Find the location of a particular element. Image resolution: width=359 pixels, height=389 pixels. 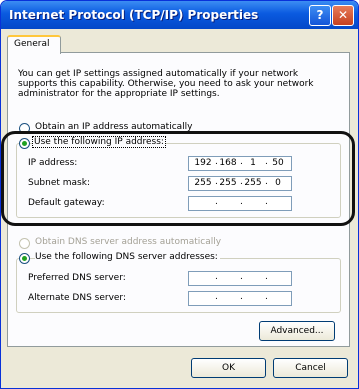

tab-general: General is located at coordinates (34, 44).